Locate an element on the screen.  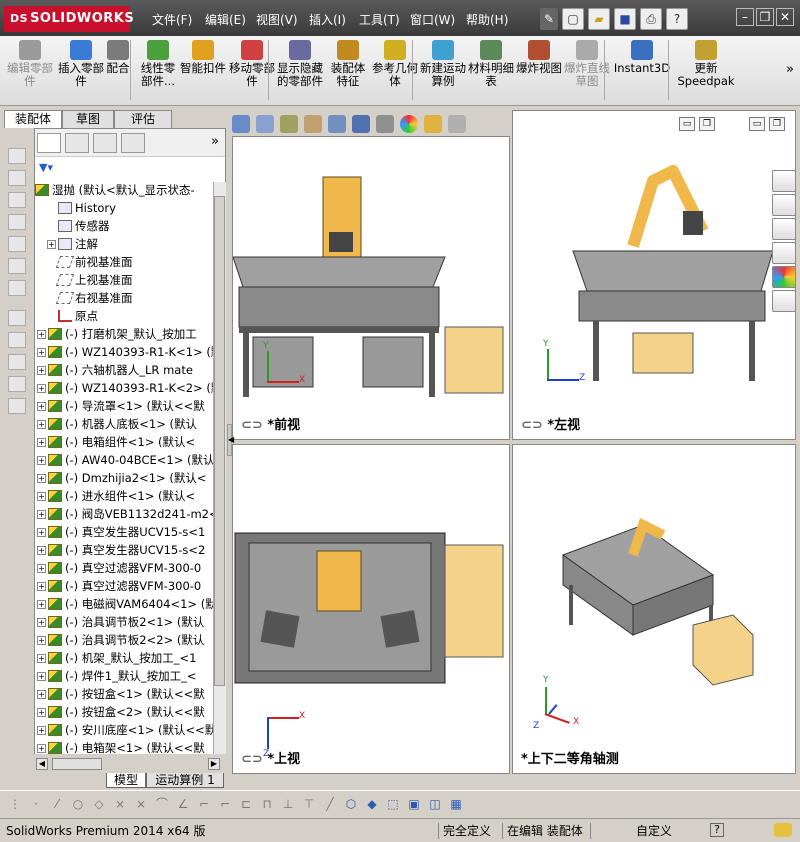
sketch-tool-icon-11: ⊏ is located at coordinates (246, 804).